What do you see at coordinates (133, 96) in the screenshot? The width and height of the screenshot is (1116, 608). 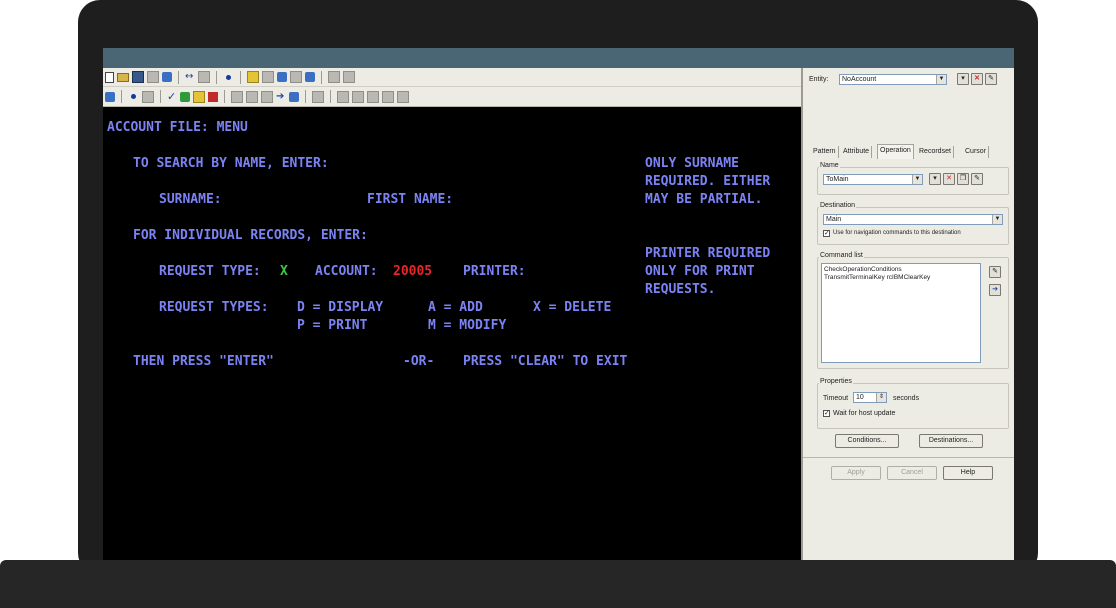 I see `point-icon` at bounding box center [133, 96].